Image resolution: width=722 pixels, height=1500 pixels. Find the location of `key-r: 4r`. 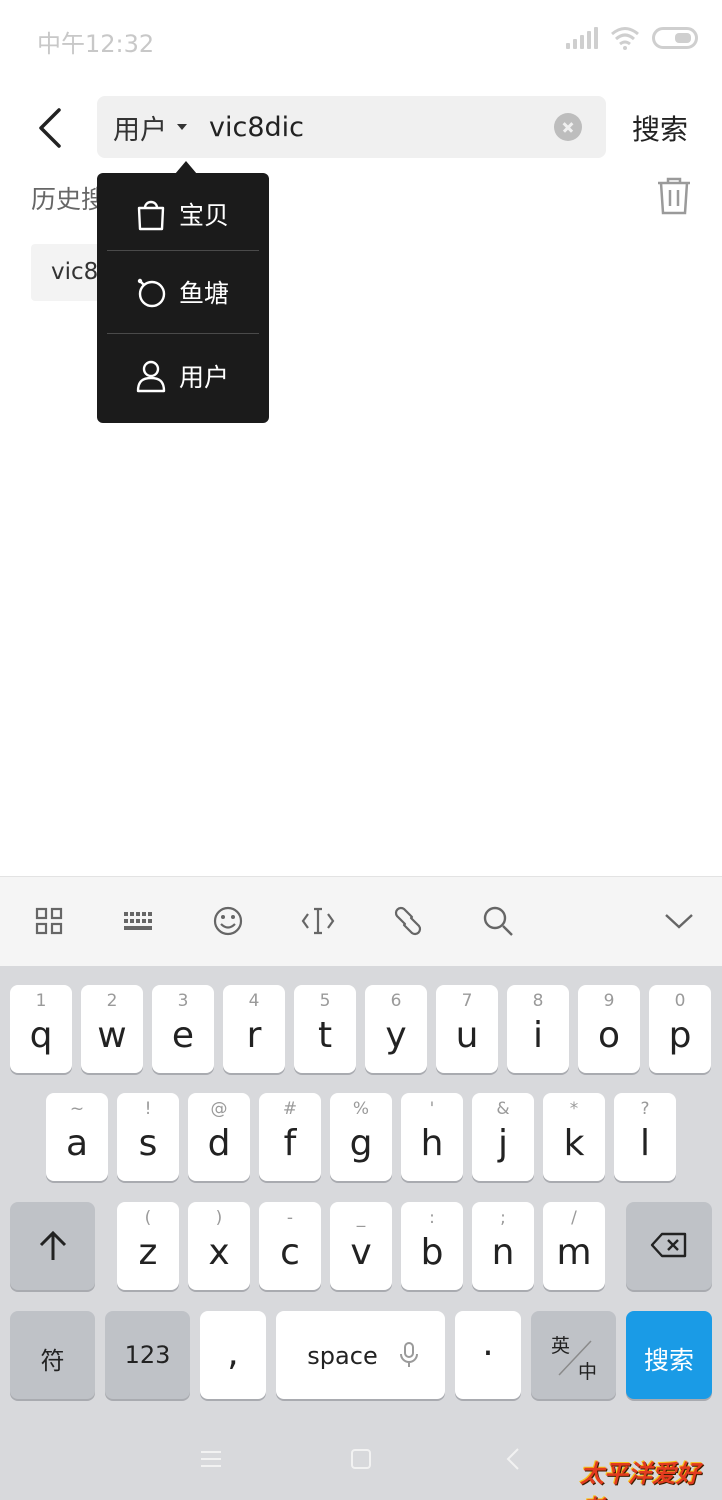

key-r: 4r is located at coordinates (254, 1029).